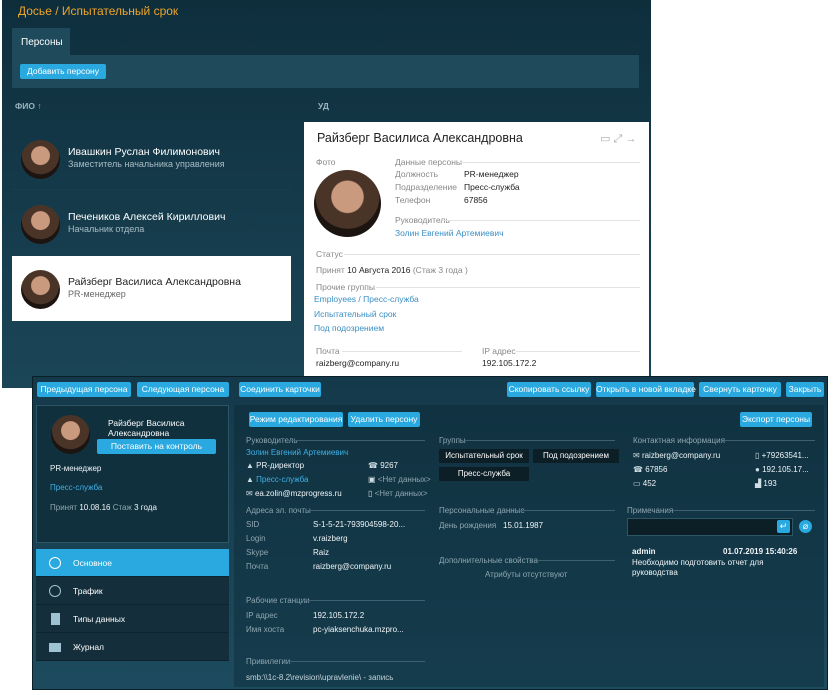  What do you see at coordinates (398, 493) in the screenshot?
I see `no-data-row: ▯ <Нет данных>` at bounding box center [398, 493].